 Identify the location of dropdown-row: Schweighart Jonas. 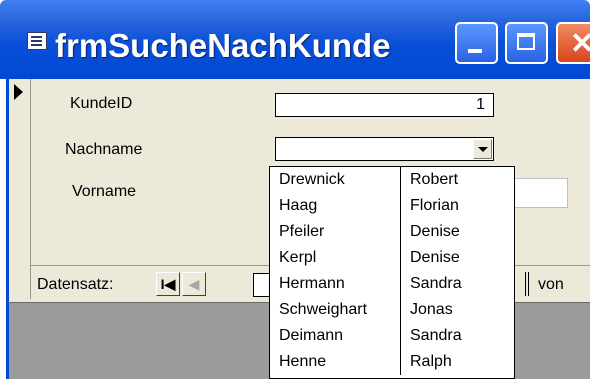
(390, 310).